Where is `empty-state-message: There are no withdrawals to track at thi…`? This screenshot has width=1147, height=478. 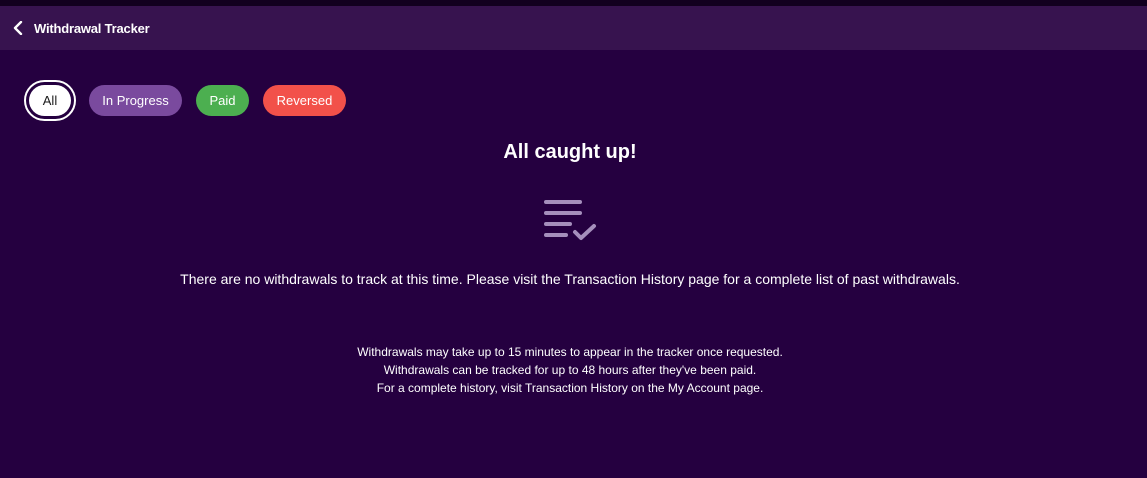 empty-state-message: There are no withdrawals to track at thi… is located at coordinates (570, 279).